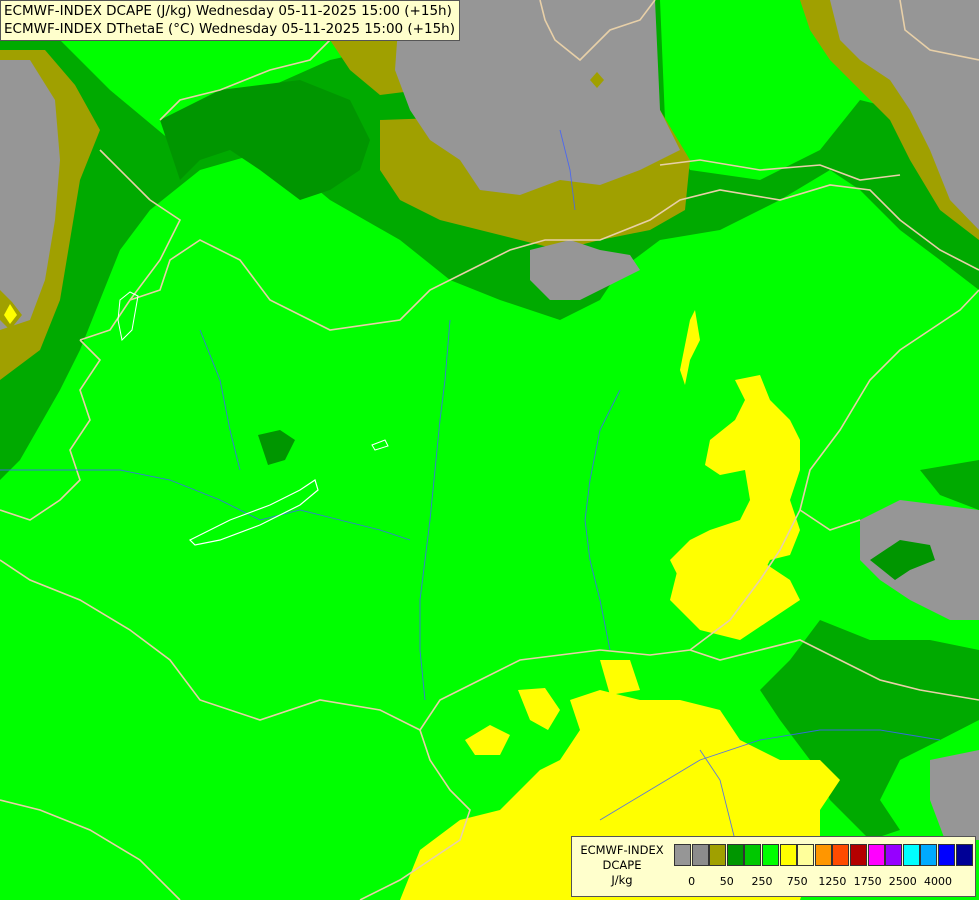 This screenshot has width=979, height=900. What do you see at coordinates (622, 850) in the screenshot?
I see `legend-title-line1: ECMWF-INDEX` at bounding box center [622, 850].